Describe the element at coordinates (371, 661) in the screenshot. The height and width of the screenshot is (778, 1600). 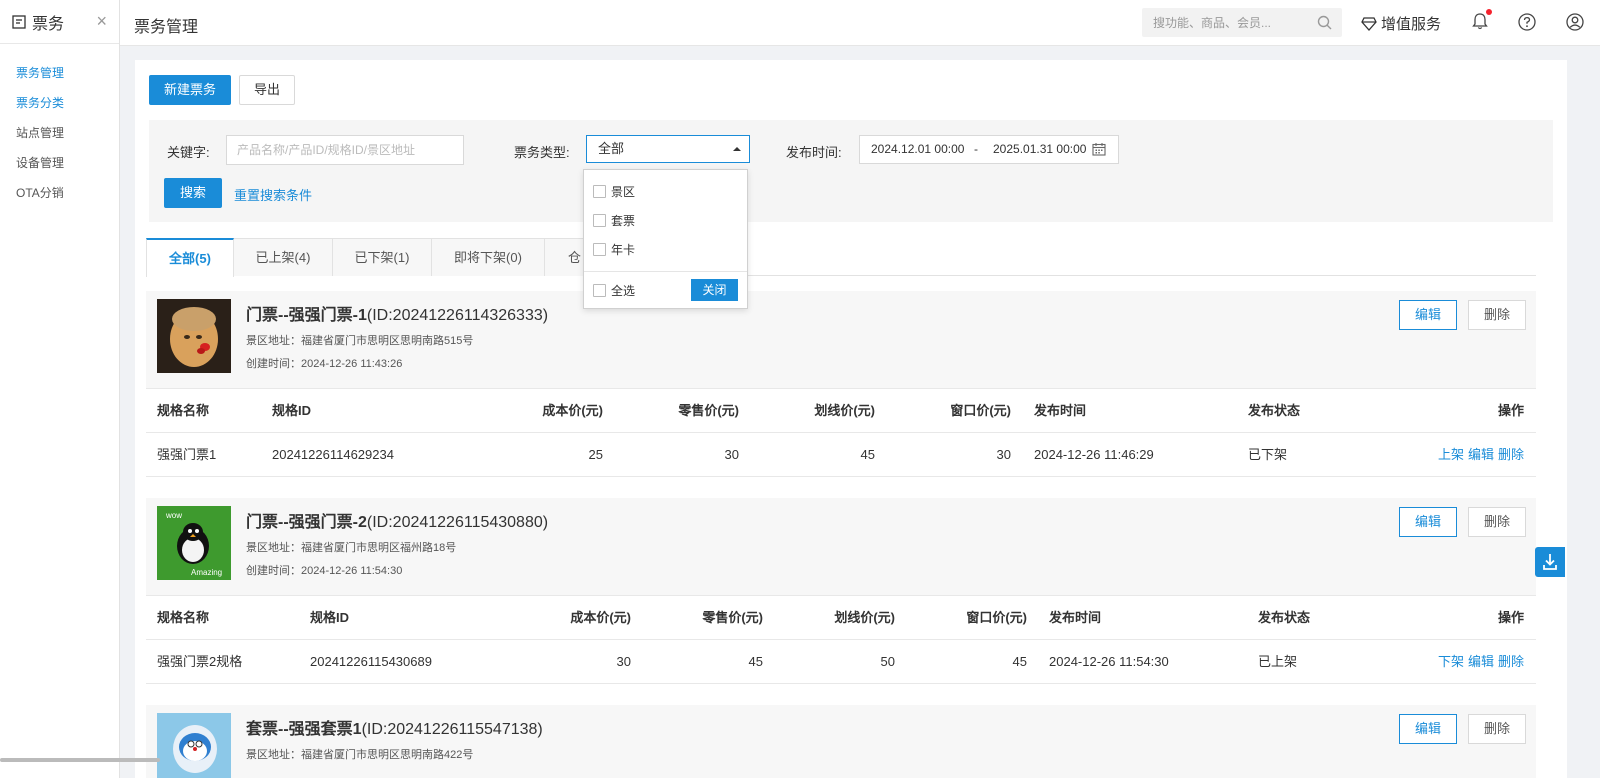
I see `spec-id: 20241226115430689` at that location.